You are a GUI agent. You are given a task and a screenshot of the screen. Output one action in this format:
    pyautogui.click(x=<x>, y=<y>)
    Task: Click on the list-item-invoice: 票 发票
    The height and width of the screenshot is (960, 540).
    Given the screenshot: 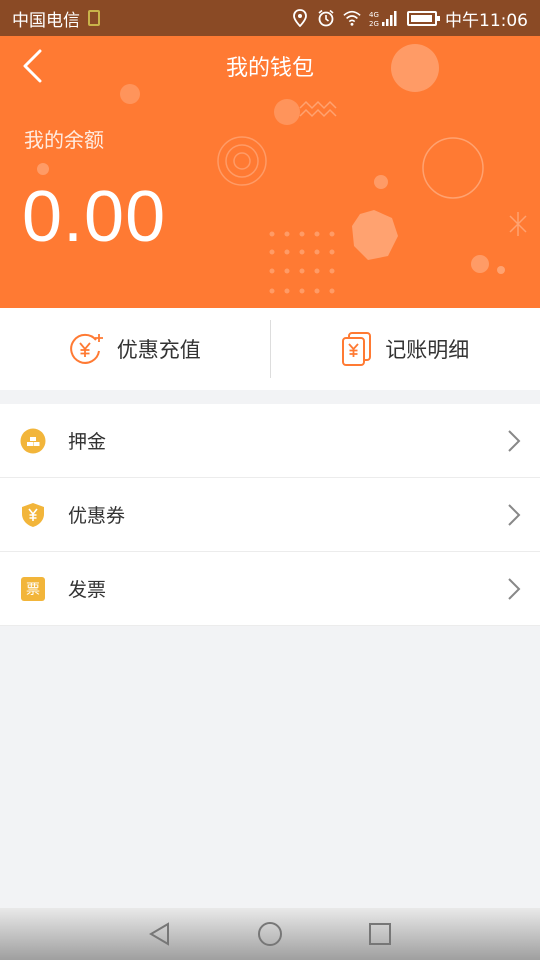 What is the action you would take?
    pyautogui.click(x=270, y=589)
    